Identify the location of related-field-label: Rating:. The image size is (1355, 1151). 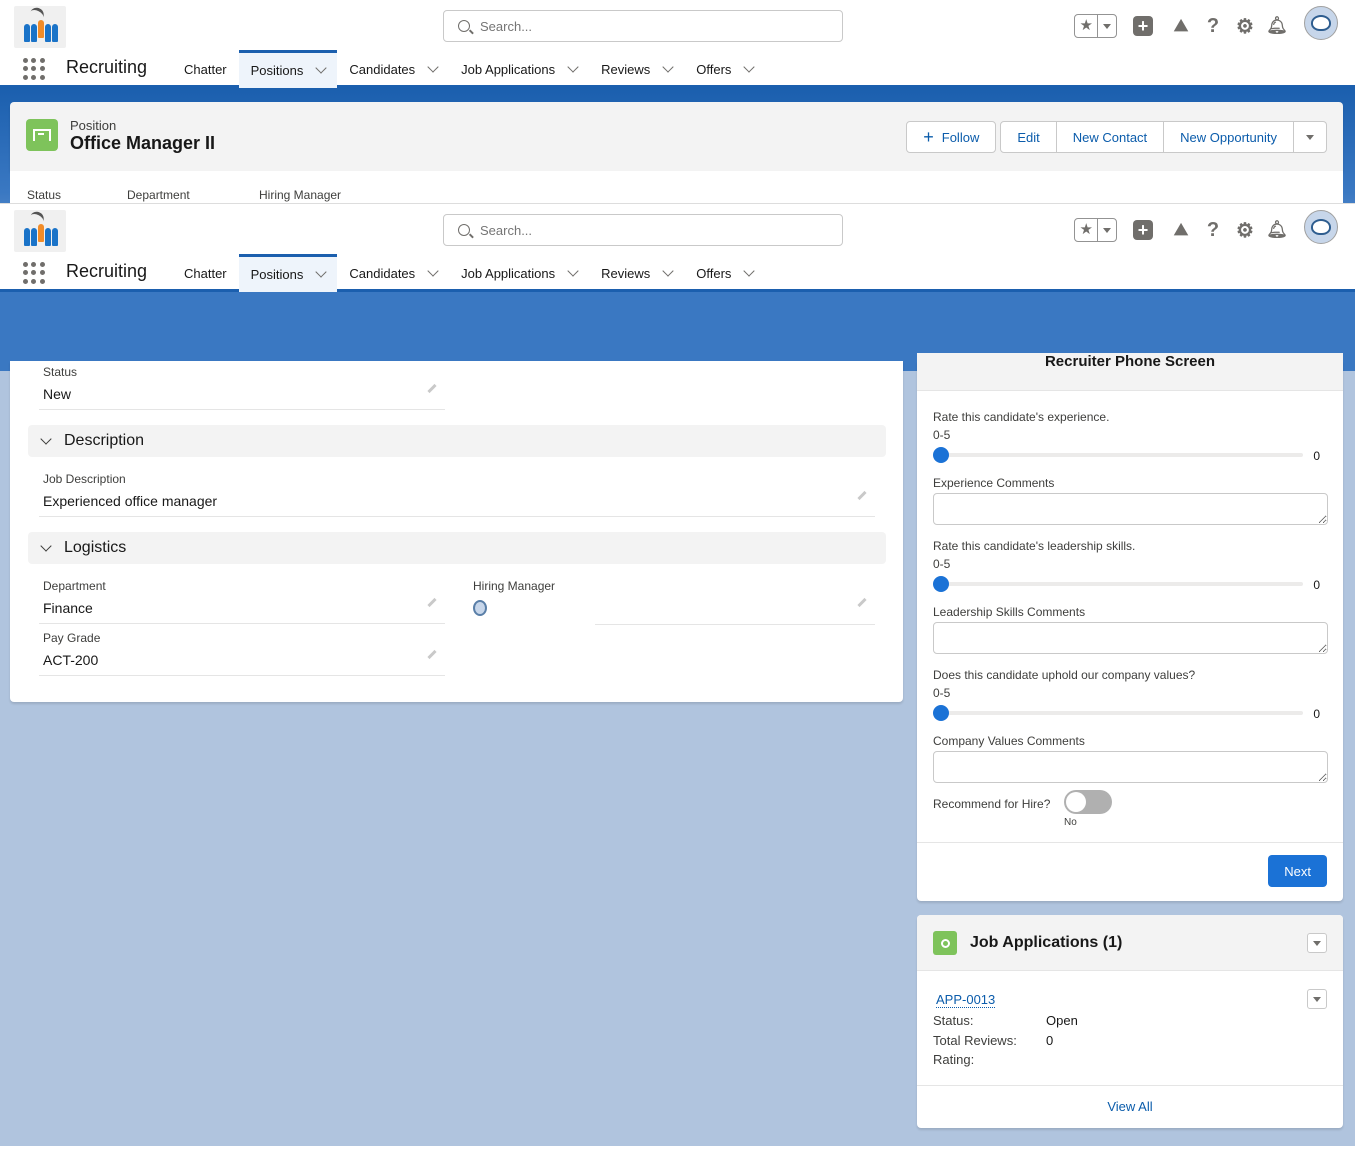
(954, 1059).